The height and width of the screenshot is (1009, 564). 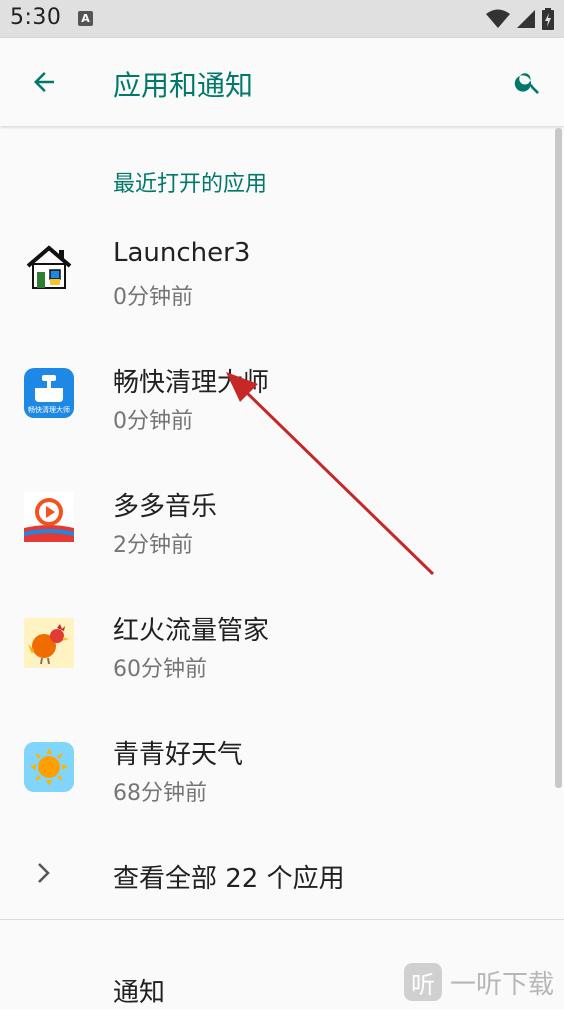 What do you see at coordinates (191, 383) in the screenshot?
I see `app-name: 畅快清理大师` at bounding box center [191, 383].